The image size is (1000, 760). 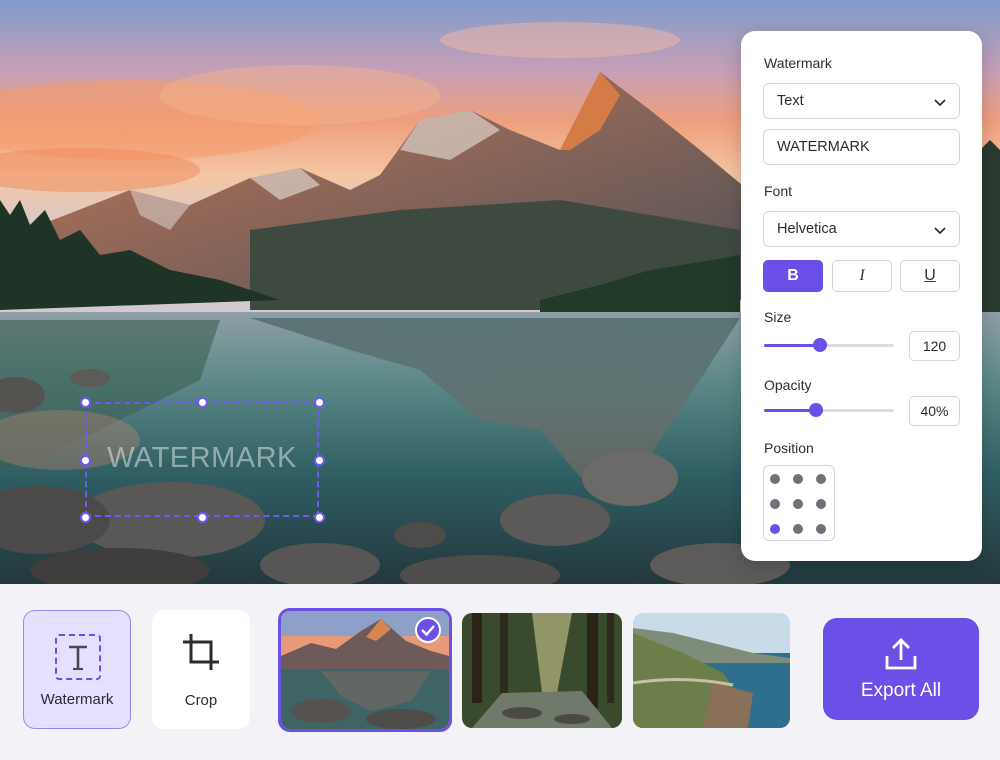 I want to click on size-value-input: 120, so click(x=934, y=346).